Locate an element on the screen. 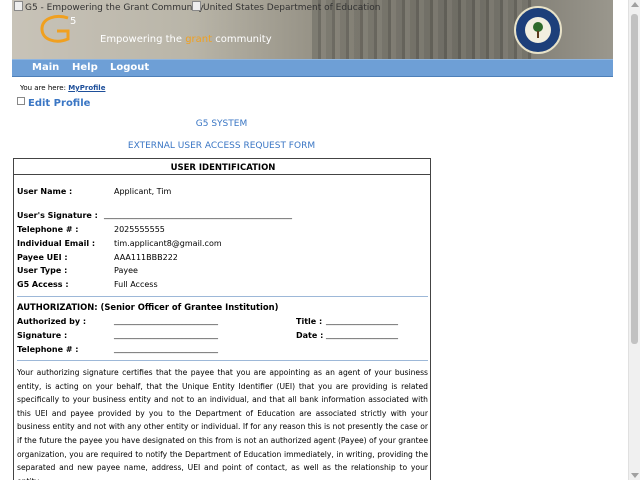 Image resolution: width=640 pixels, height=480 pixels. section-title: Edit Profile is located at coordinates (59, 103).